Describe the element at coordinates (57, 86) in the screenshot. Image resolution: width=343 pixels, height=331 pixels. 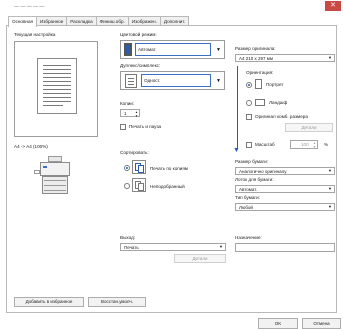
I see `page-sheet-icon` at that location.